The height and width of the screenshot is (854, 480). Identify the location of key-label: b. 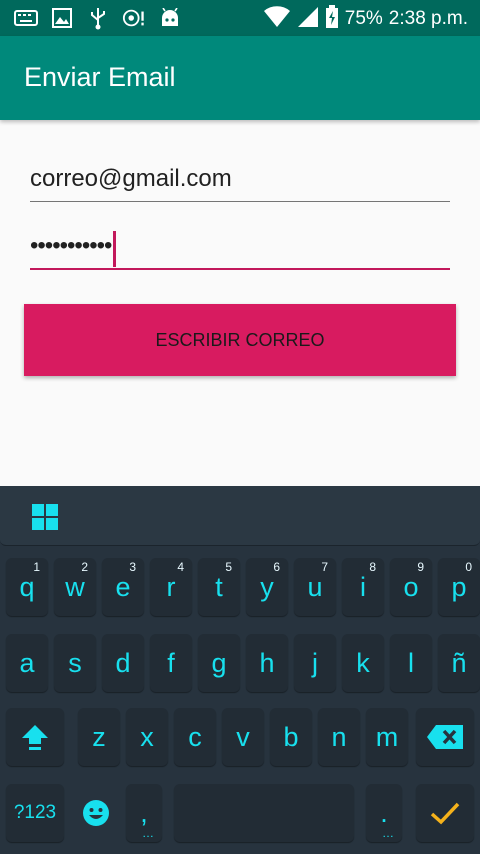
(291, 736).